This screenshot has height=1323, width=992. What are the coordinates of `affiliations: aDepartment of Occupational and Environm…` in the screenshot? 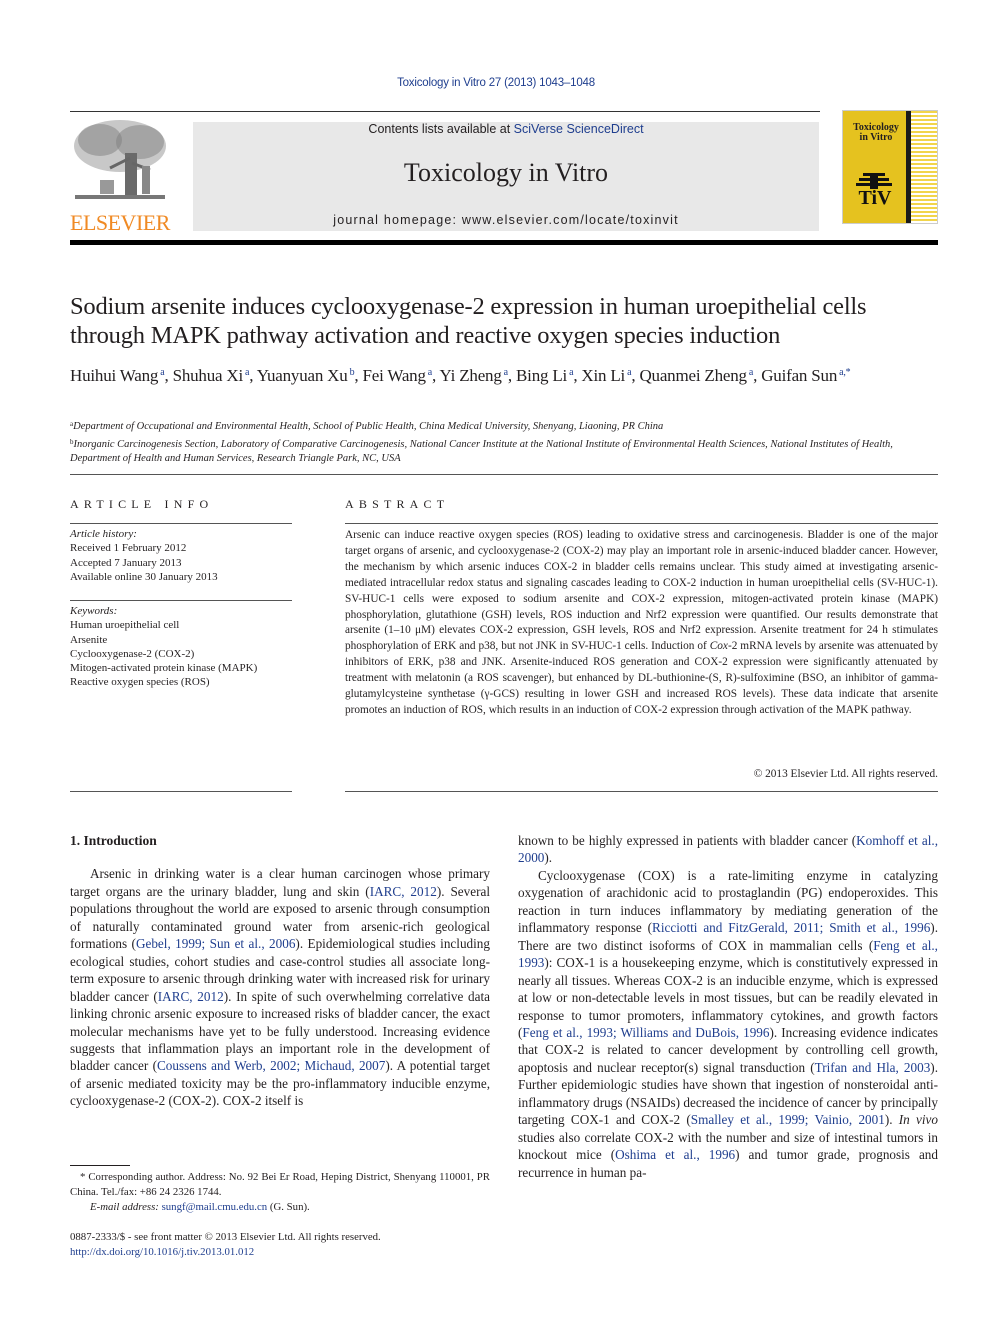 It's located at (504, 442).